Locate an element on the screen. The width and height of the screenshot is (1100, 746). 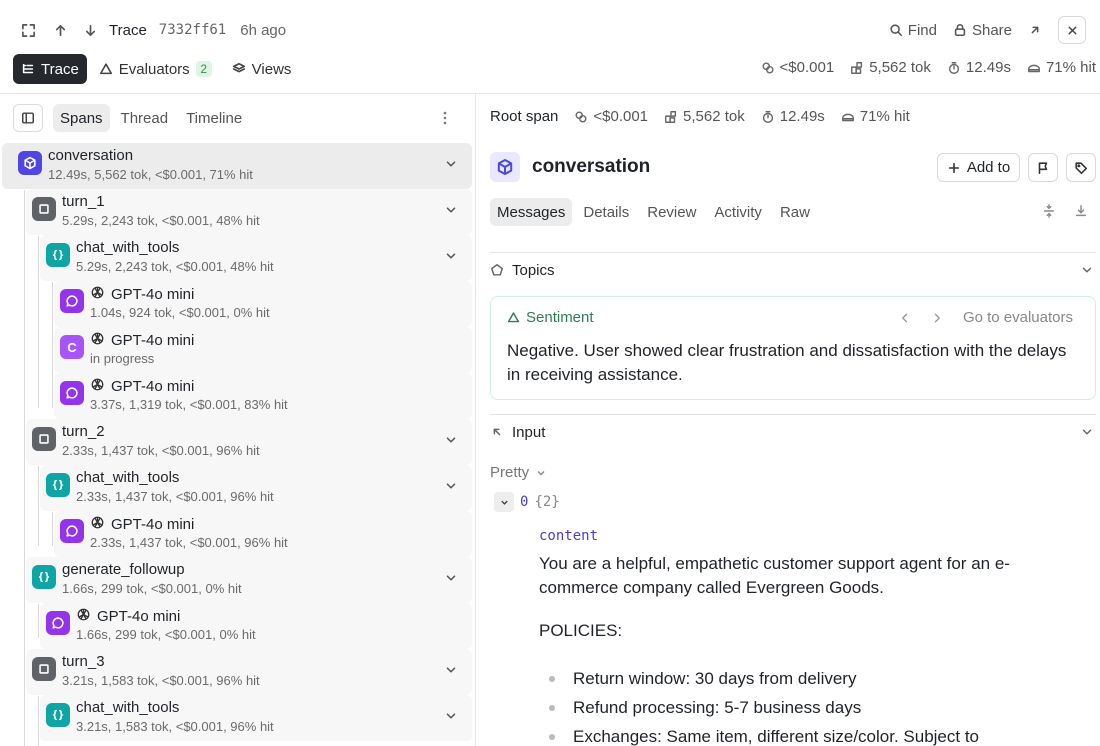
tab-views-label: Views is located at coordinates (271, 69).